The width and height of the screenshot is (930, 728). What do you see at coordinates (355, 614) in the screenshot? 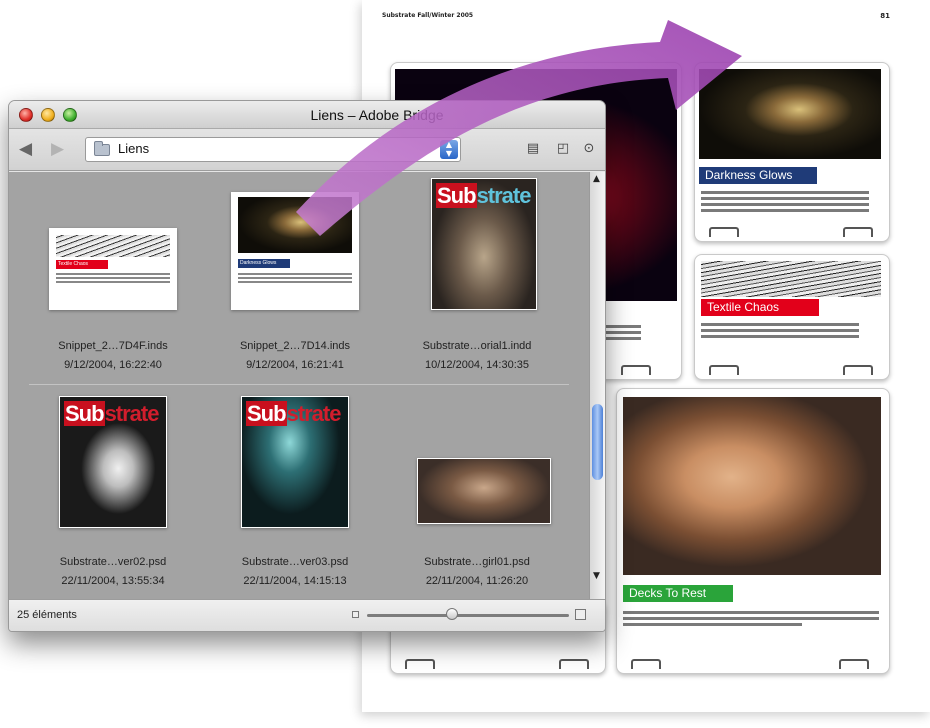
I see `zoom-small-icon` at bounding box center [355, 614].